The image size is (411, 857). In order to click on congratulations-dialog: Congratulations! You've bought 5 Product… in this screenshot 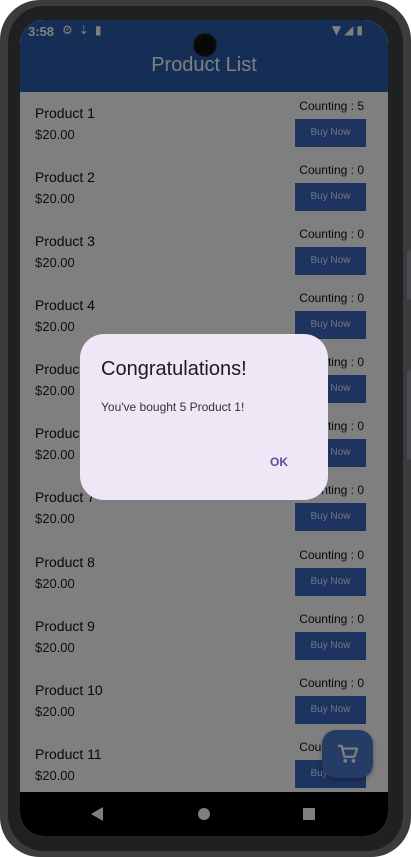, I will do `click(204, 417)`.